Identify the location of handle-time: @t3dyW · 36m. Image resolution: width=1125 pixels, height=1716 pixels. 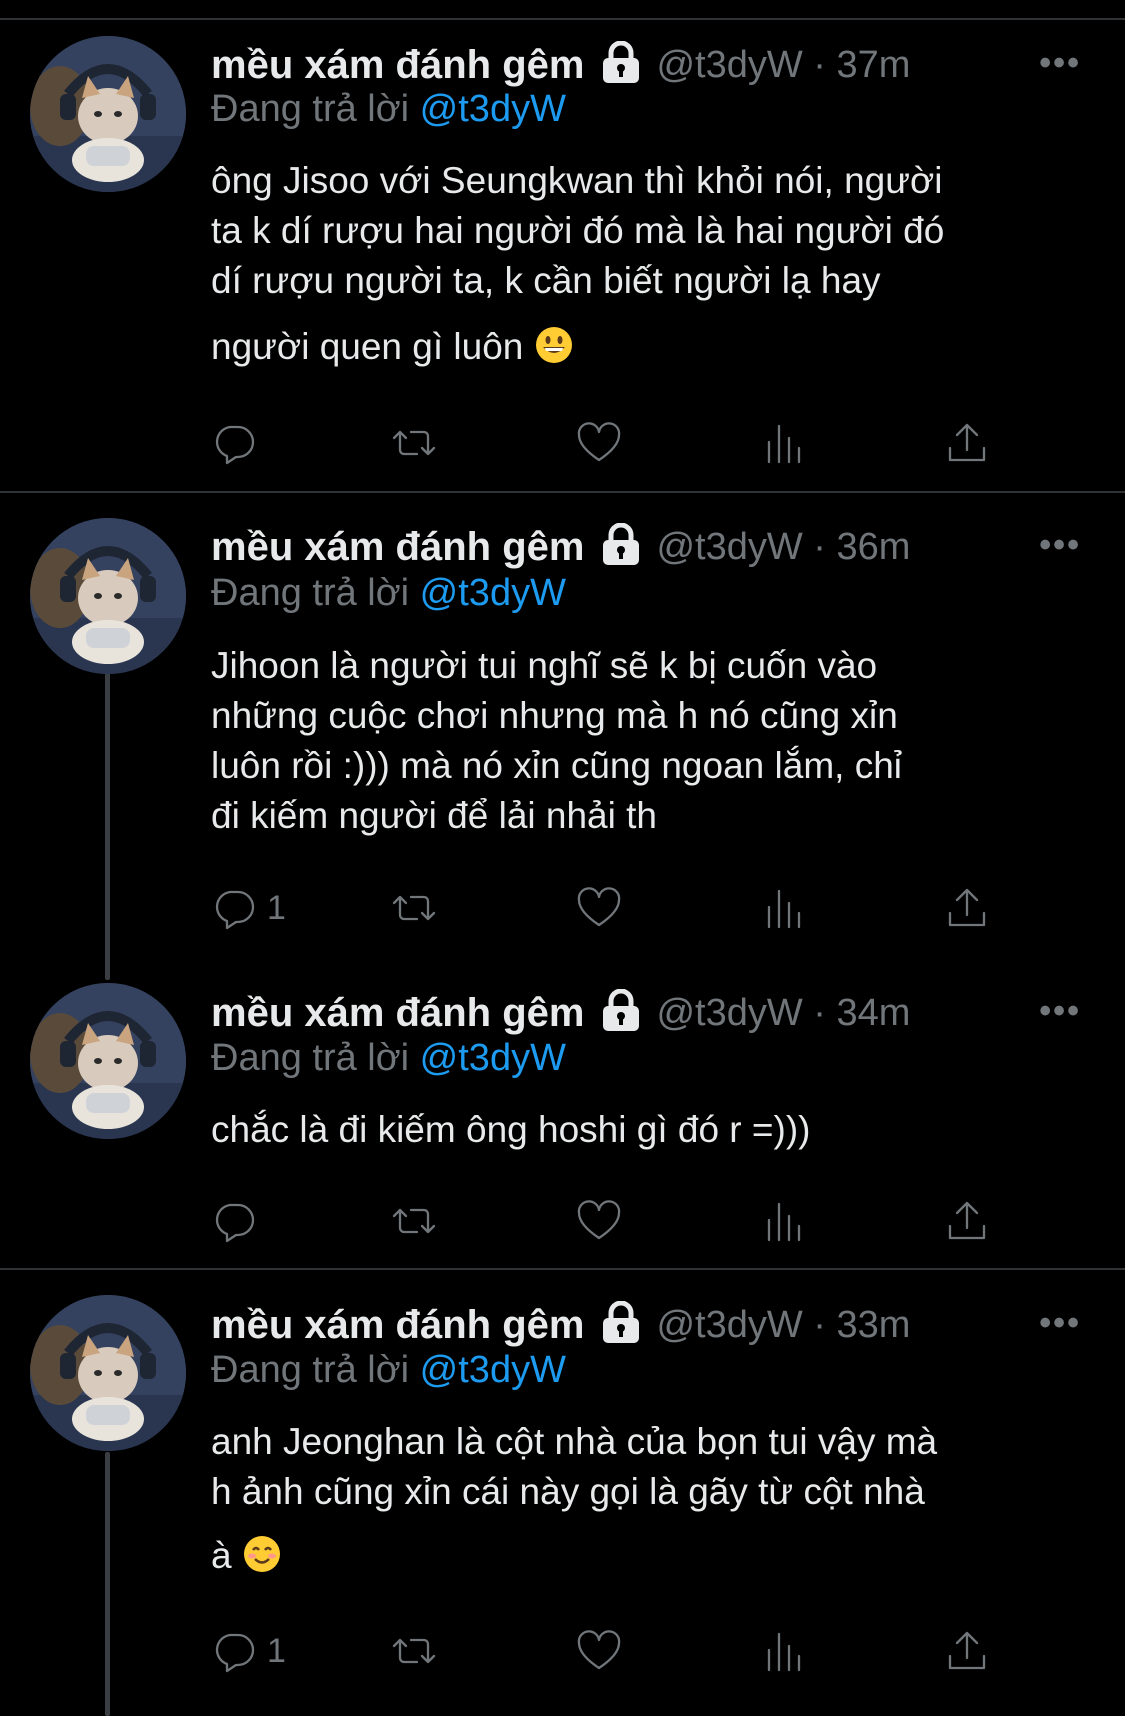
(783, 547).